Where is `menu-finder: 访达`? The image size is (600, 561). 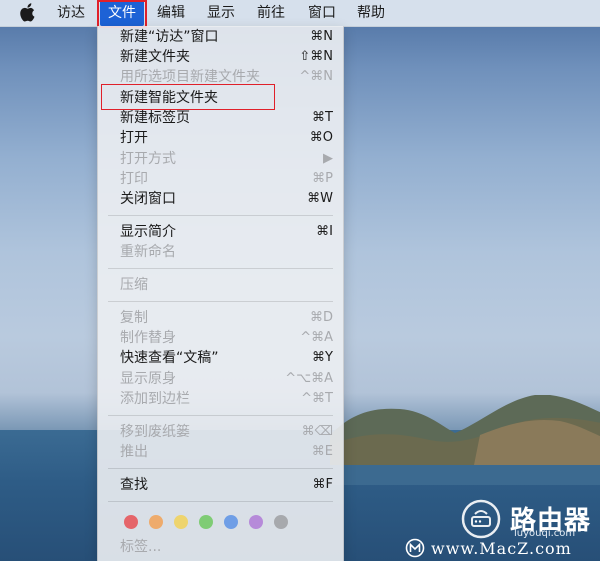 menu-finder: 访达 is located at coordinates (71, 13).